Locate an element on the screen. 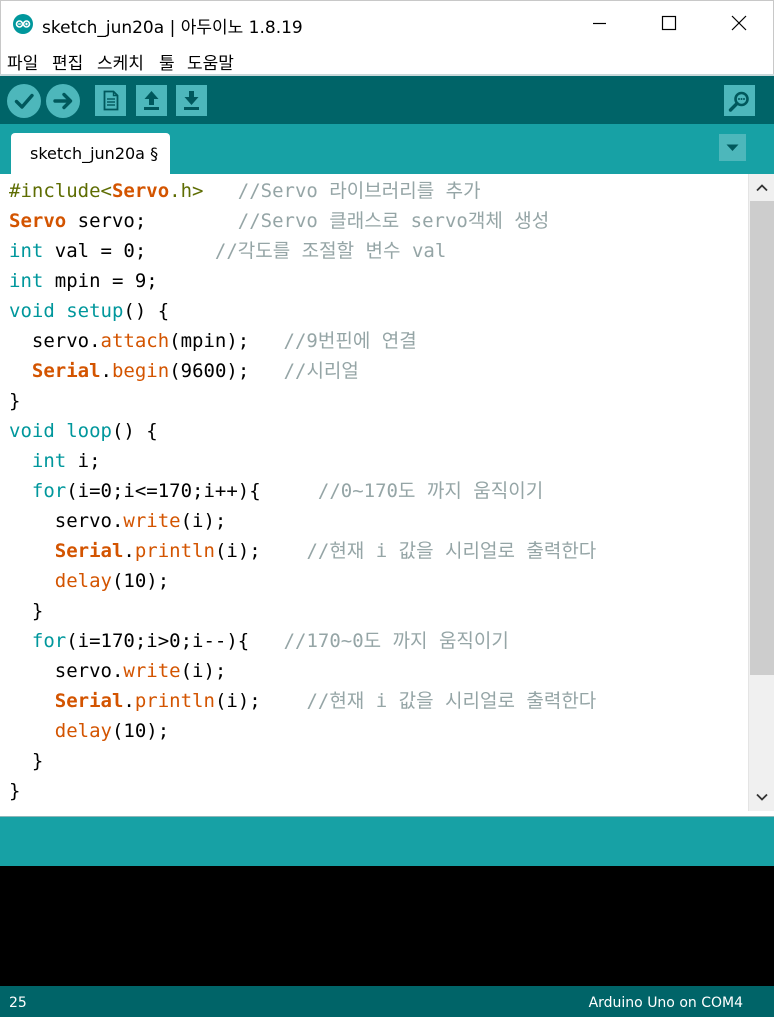 The image size is (774, 1017). open-button is located at coordinates (151, 100).